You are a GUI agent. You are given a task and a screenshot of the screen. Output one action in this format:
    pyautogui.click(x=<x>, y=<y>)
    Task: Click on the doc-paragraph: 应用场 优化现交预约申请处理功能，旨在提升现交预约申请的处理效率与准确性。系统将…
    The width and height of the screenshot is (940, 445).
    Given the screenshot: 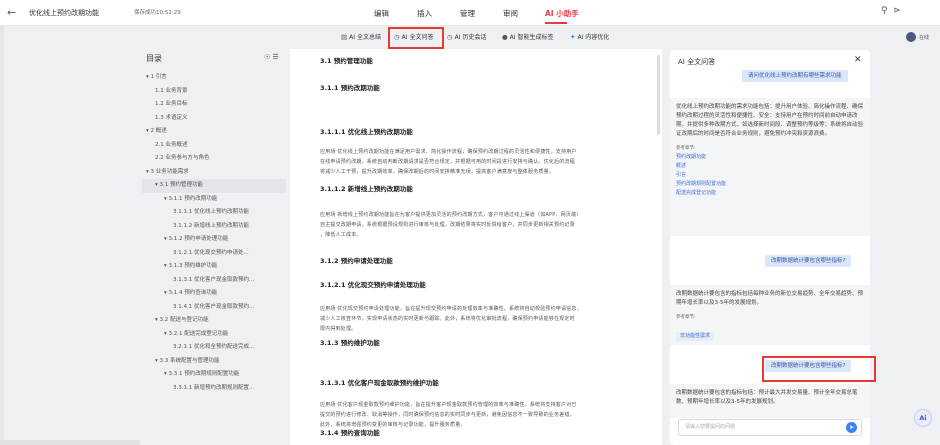 What is the action you would take?
    pyautogui.click(x=480, y=319)
    